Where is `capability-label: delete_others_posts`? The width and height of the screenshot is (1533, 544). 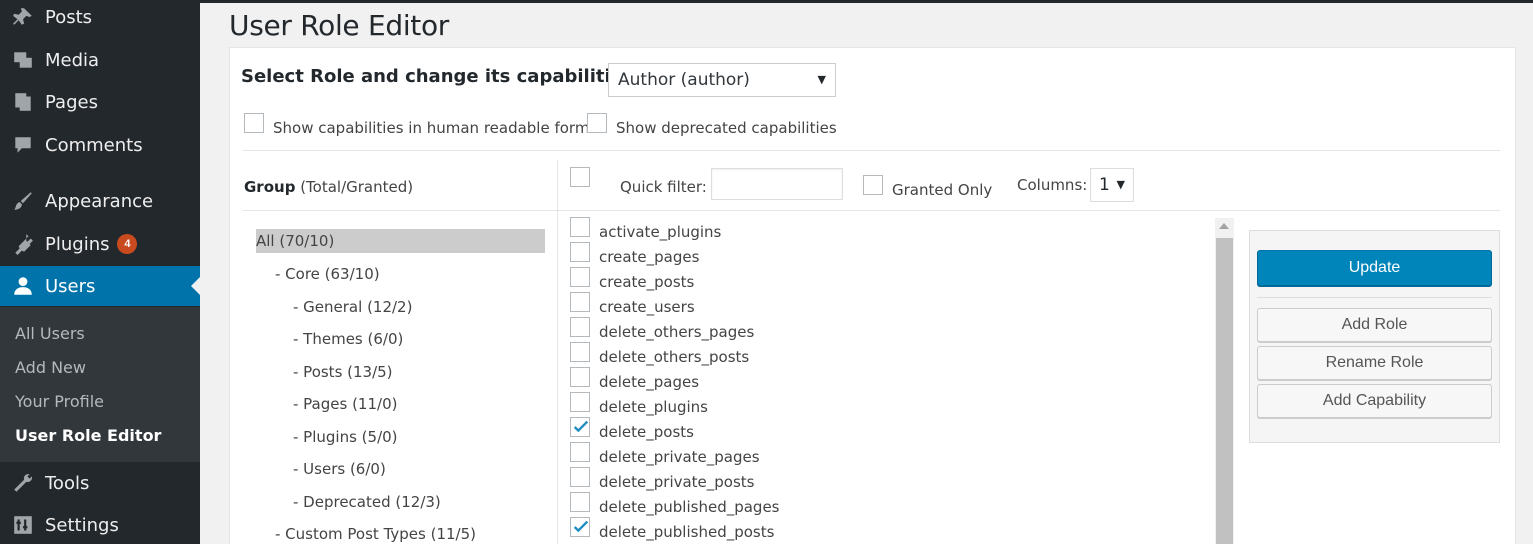 capability-label: delete_others_posts is located at coordinates (674, 357).